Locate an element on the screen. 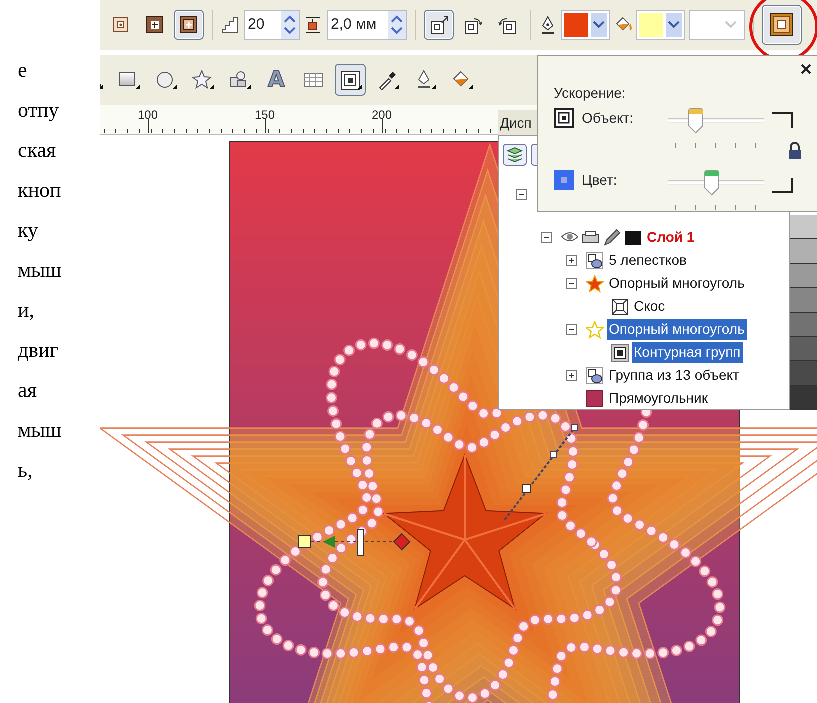 The height and width of the screenshot is (703, 817). ruler-label: 200 is located at coordinates (382, 115).